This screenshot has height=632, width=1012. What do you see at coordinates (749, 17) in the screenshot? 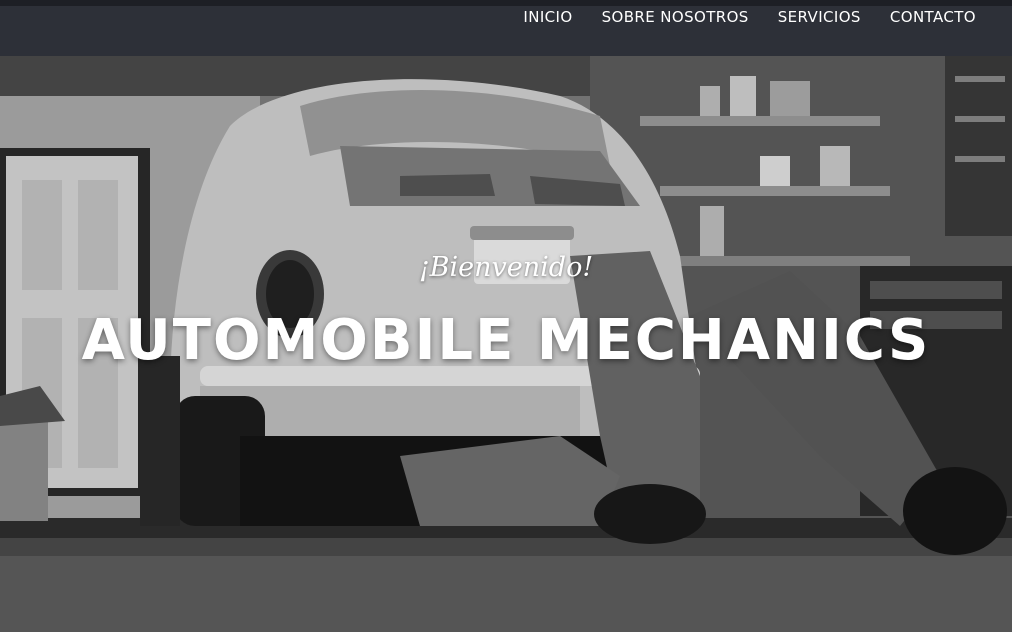
I see `main-nav: INICIO SOBRE NOSOTROS SERVICIOS CONTACTO` at bounding box center [749, 17].